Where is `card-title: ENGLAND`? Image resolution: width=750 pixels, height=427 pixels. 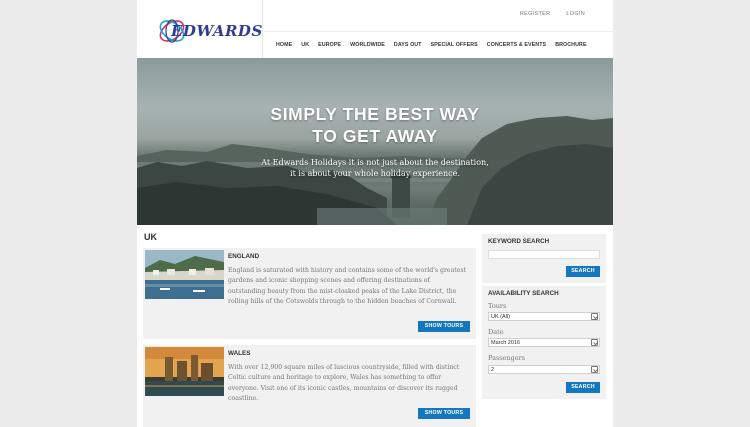 card-title: ENGLAND is located at coordinates (244, 256).